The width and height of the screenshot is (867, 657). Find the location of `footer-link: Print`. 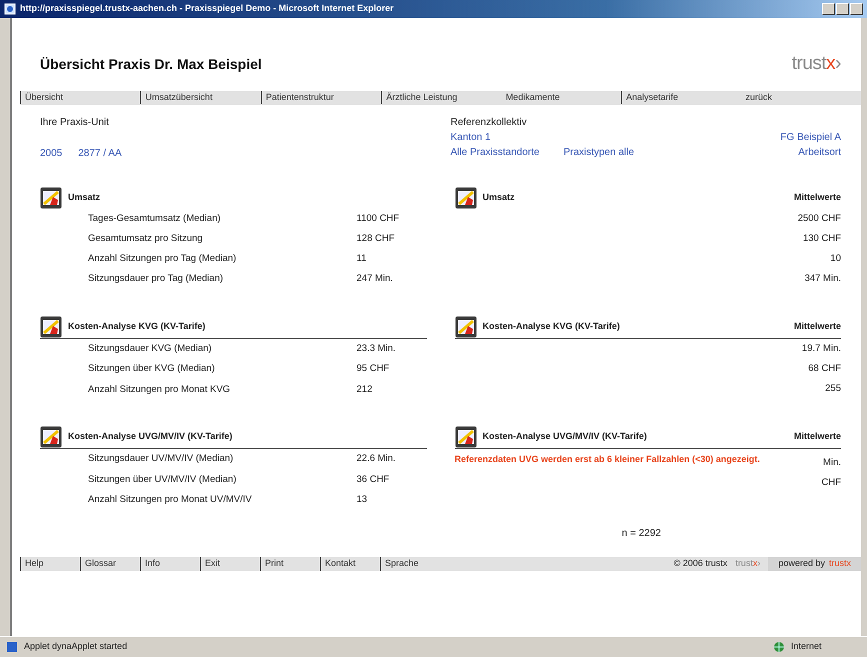

footer-link: Print is located at coordinates (290, 564).